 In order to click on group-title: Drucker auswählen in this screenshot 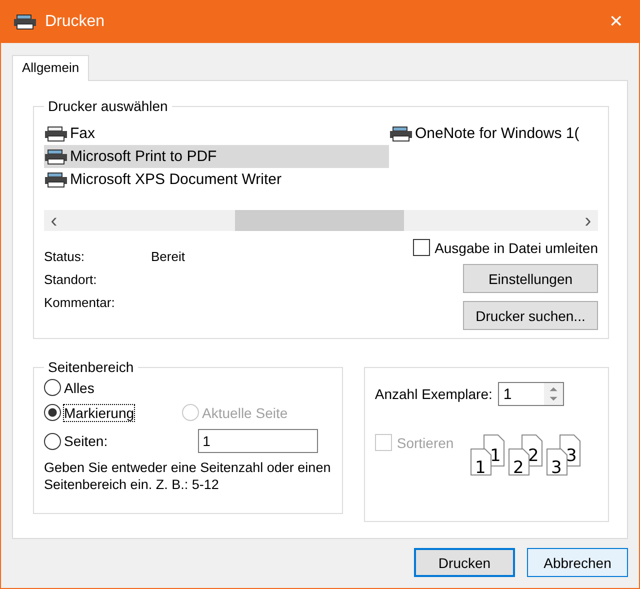, I will do `click(108, 106)`.